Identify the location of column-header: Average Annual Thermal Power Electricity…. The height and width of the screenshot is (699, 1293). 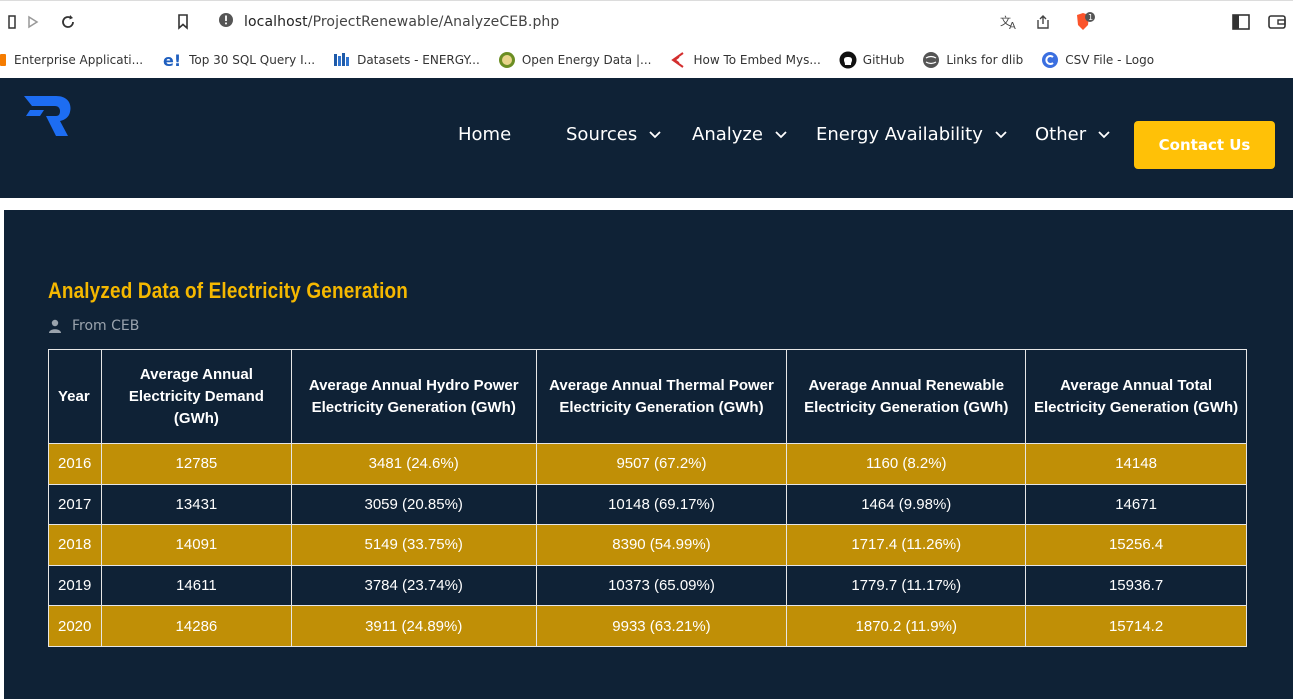
(661, 396).